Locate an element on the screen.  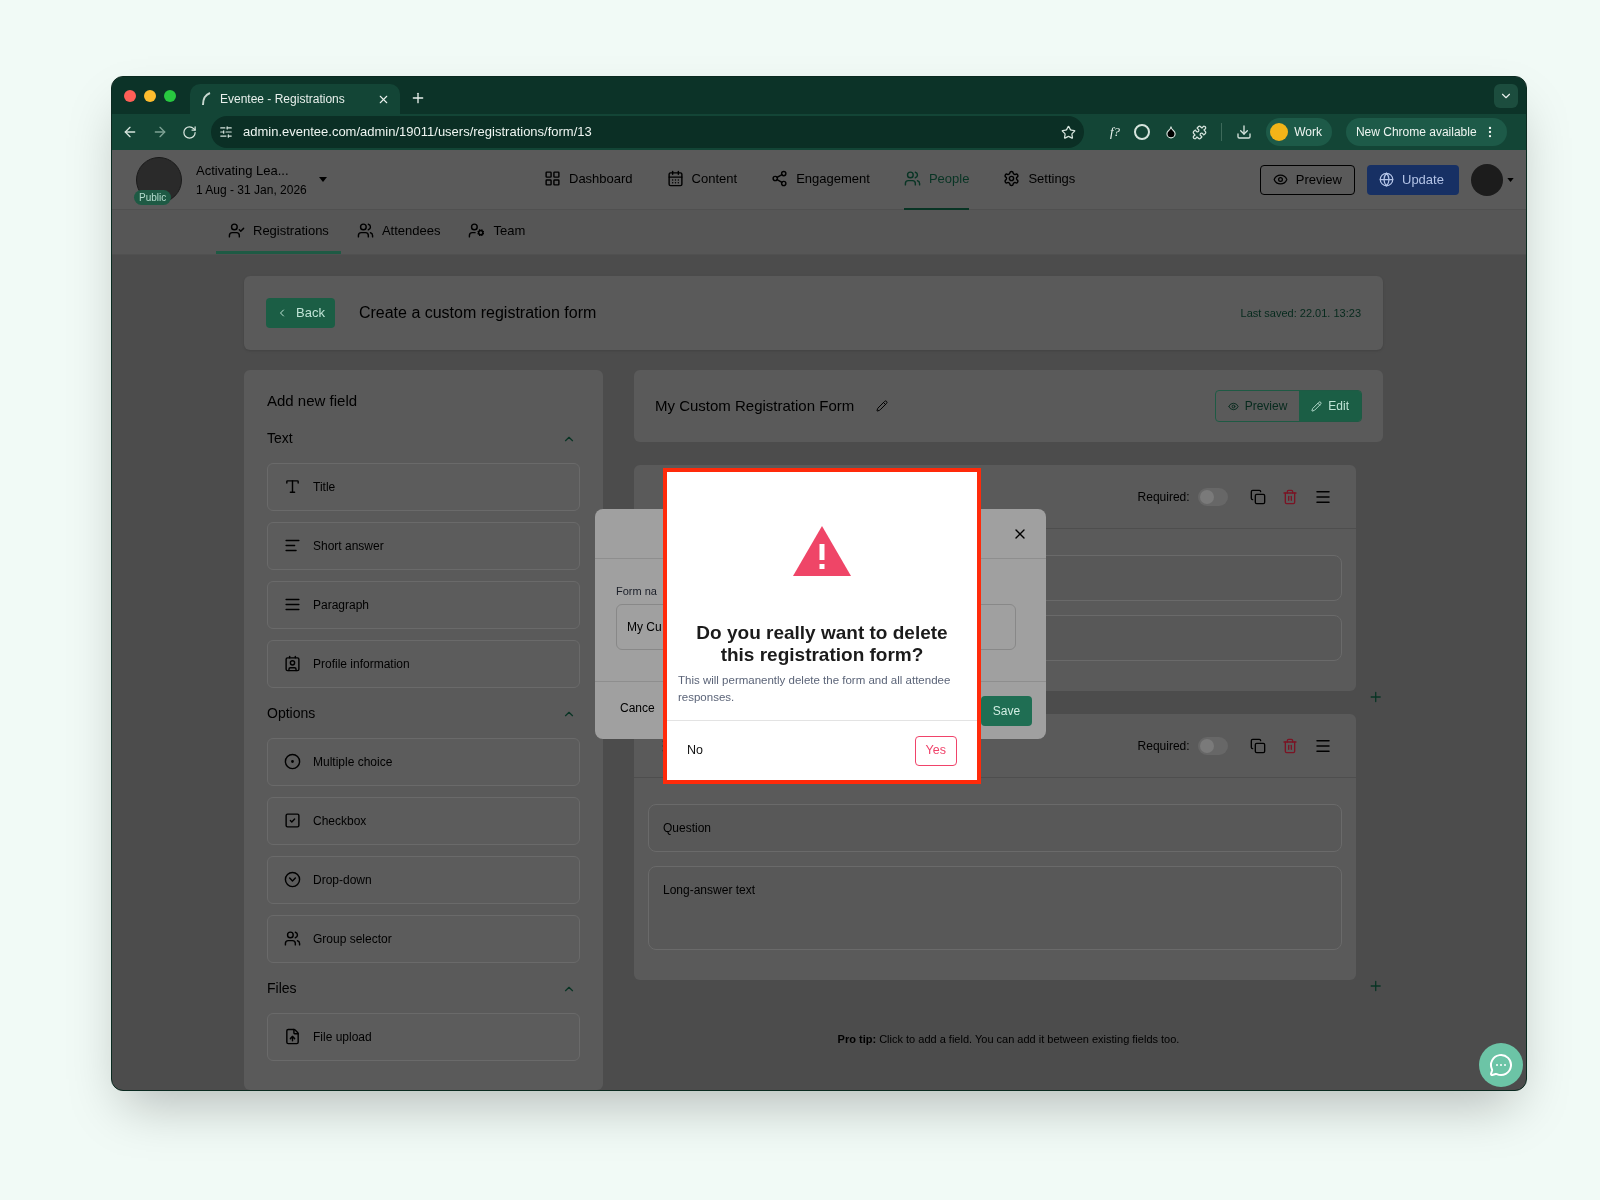
form-name: My Custom Registration Form is located at coordinates (755, 405).